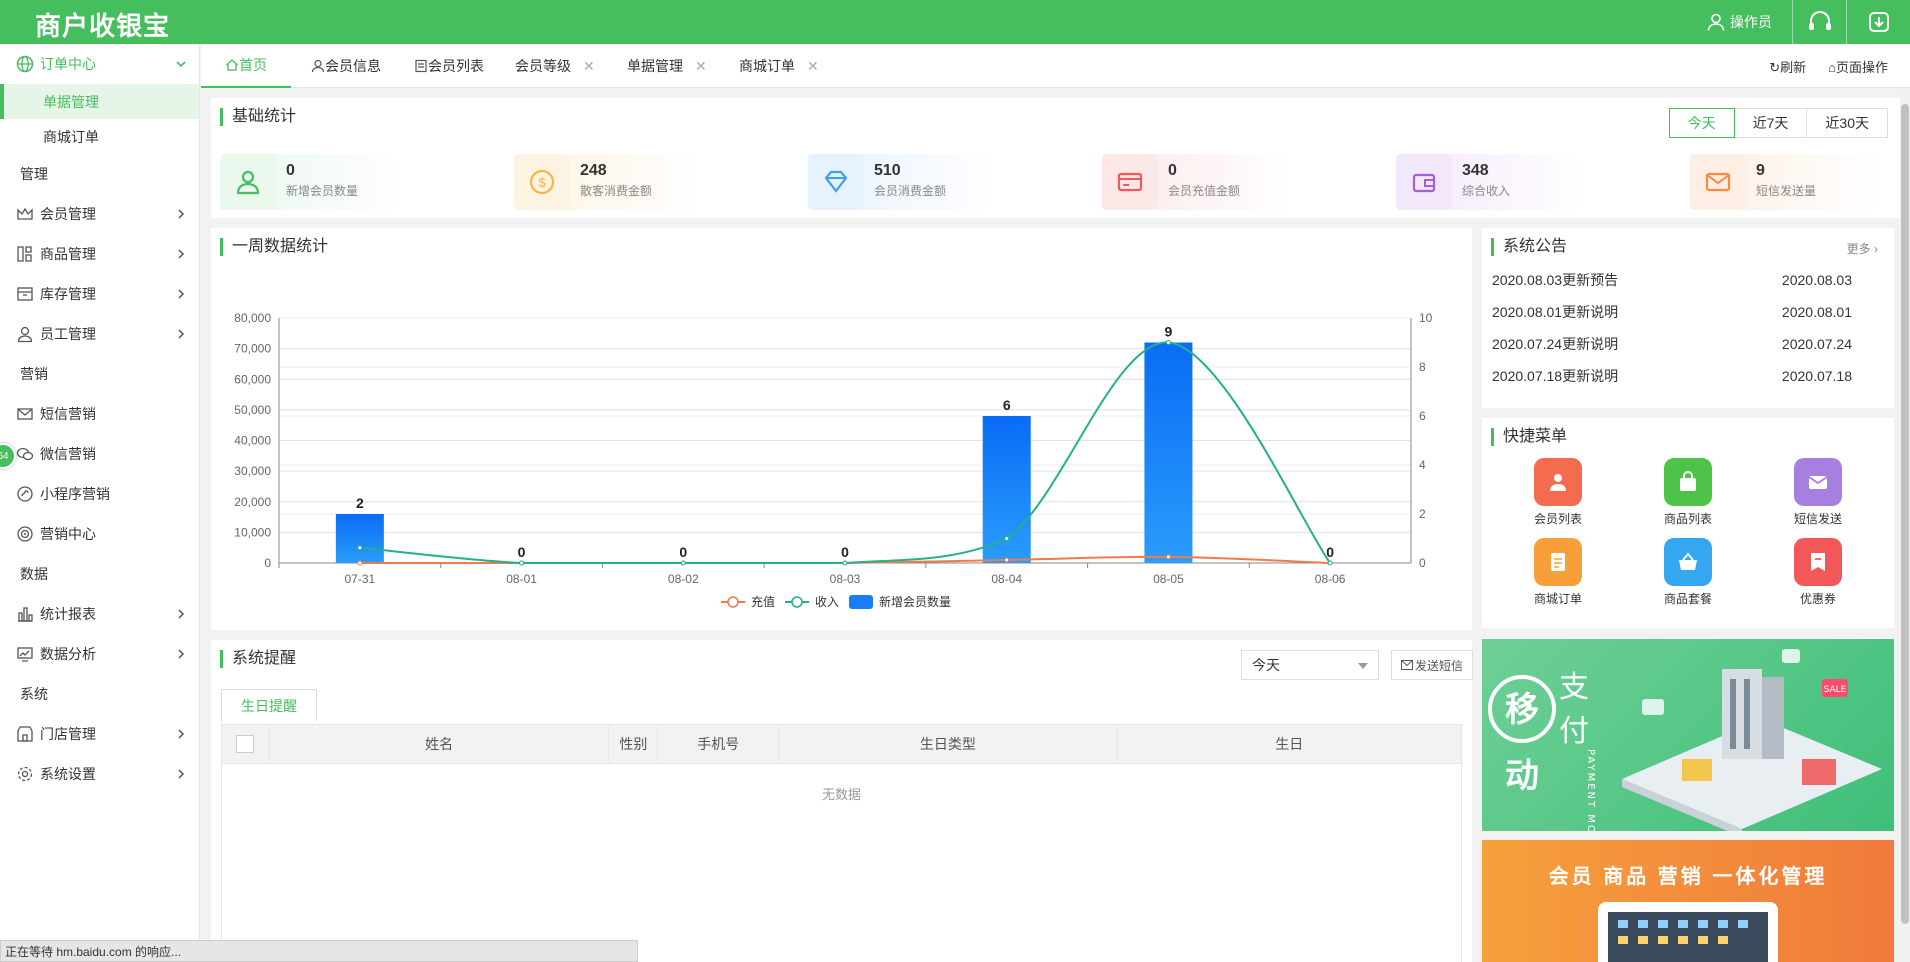 Image resolution: width=1910 pixels, height=962 pixels. I want to click on support-button, so click(1819, 22).